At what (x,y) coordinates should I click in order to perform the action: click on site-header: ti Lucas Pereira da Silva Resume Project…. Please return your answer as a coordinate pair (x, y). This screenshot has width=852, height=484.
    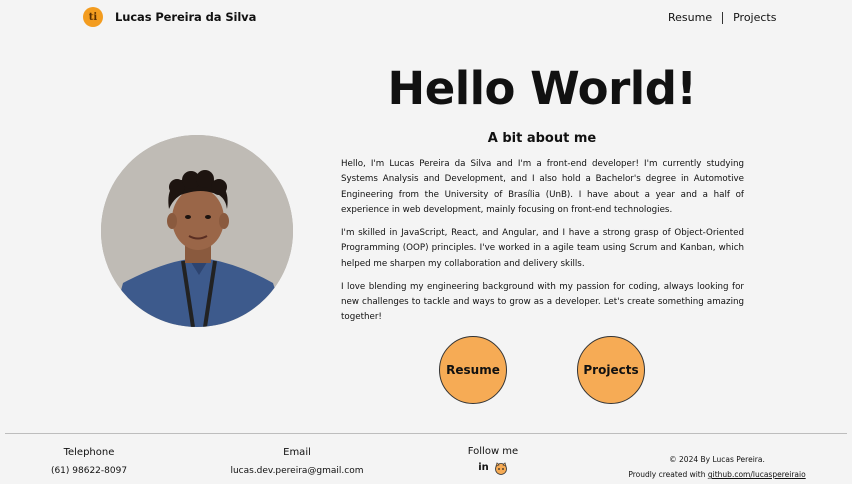
    Looking at the image, I should click on (426, 18).